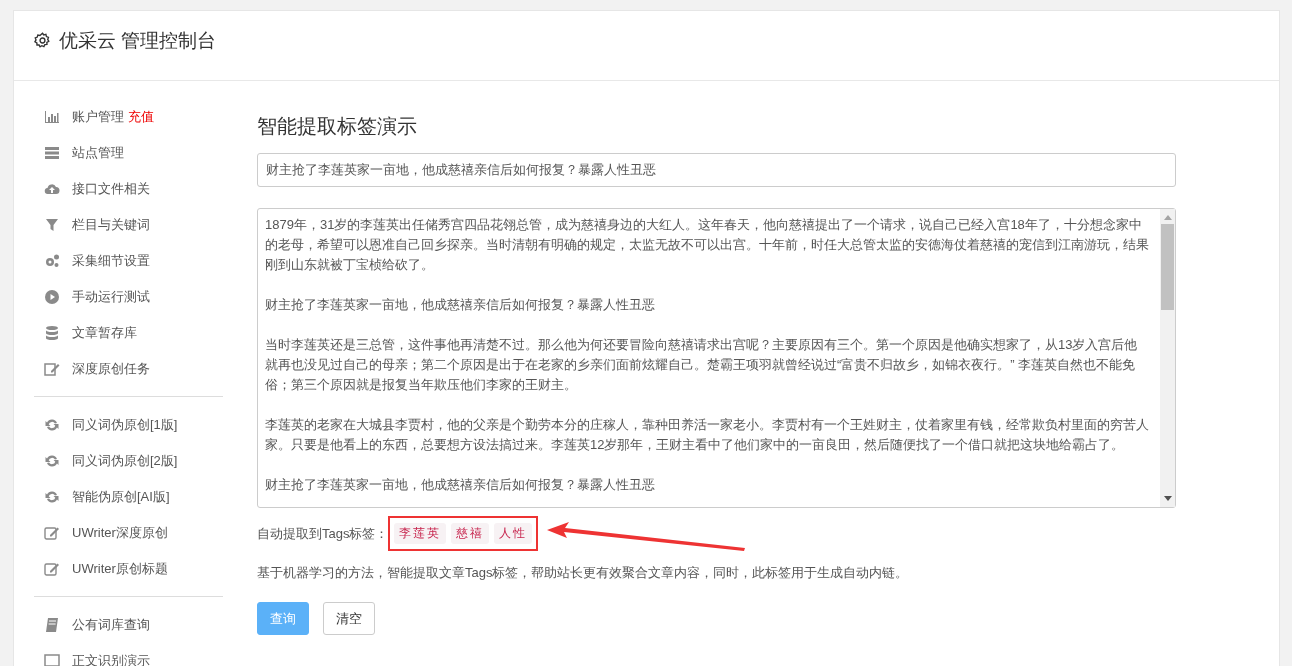 The image size is (1292, 666). Describe the element at coordinates (42, 40) in the screenshot. I see `settings-icon` at that location.